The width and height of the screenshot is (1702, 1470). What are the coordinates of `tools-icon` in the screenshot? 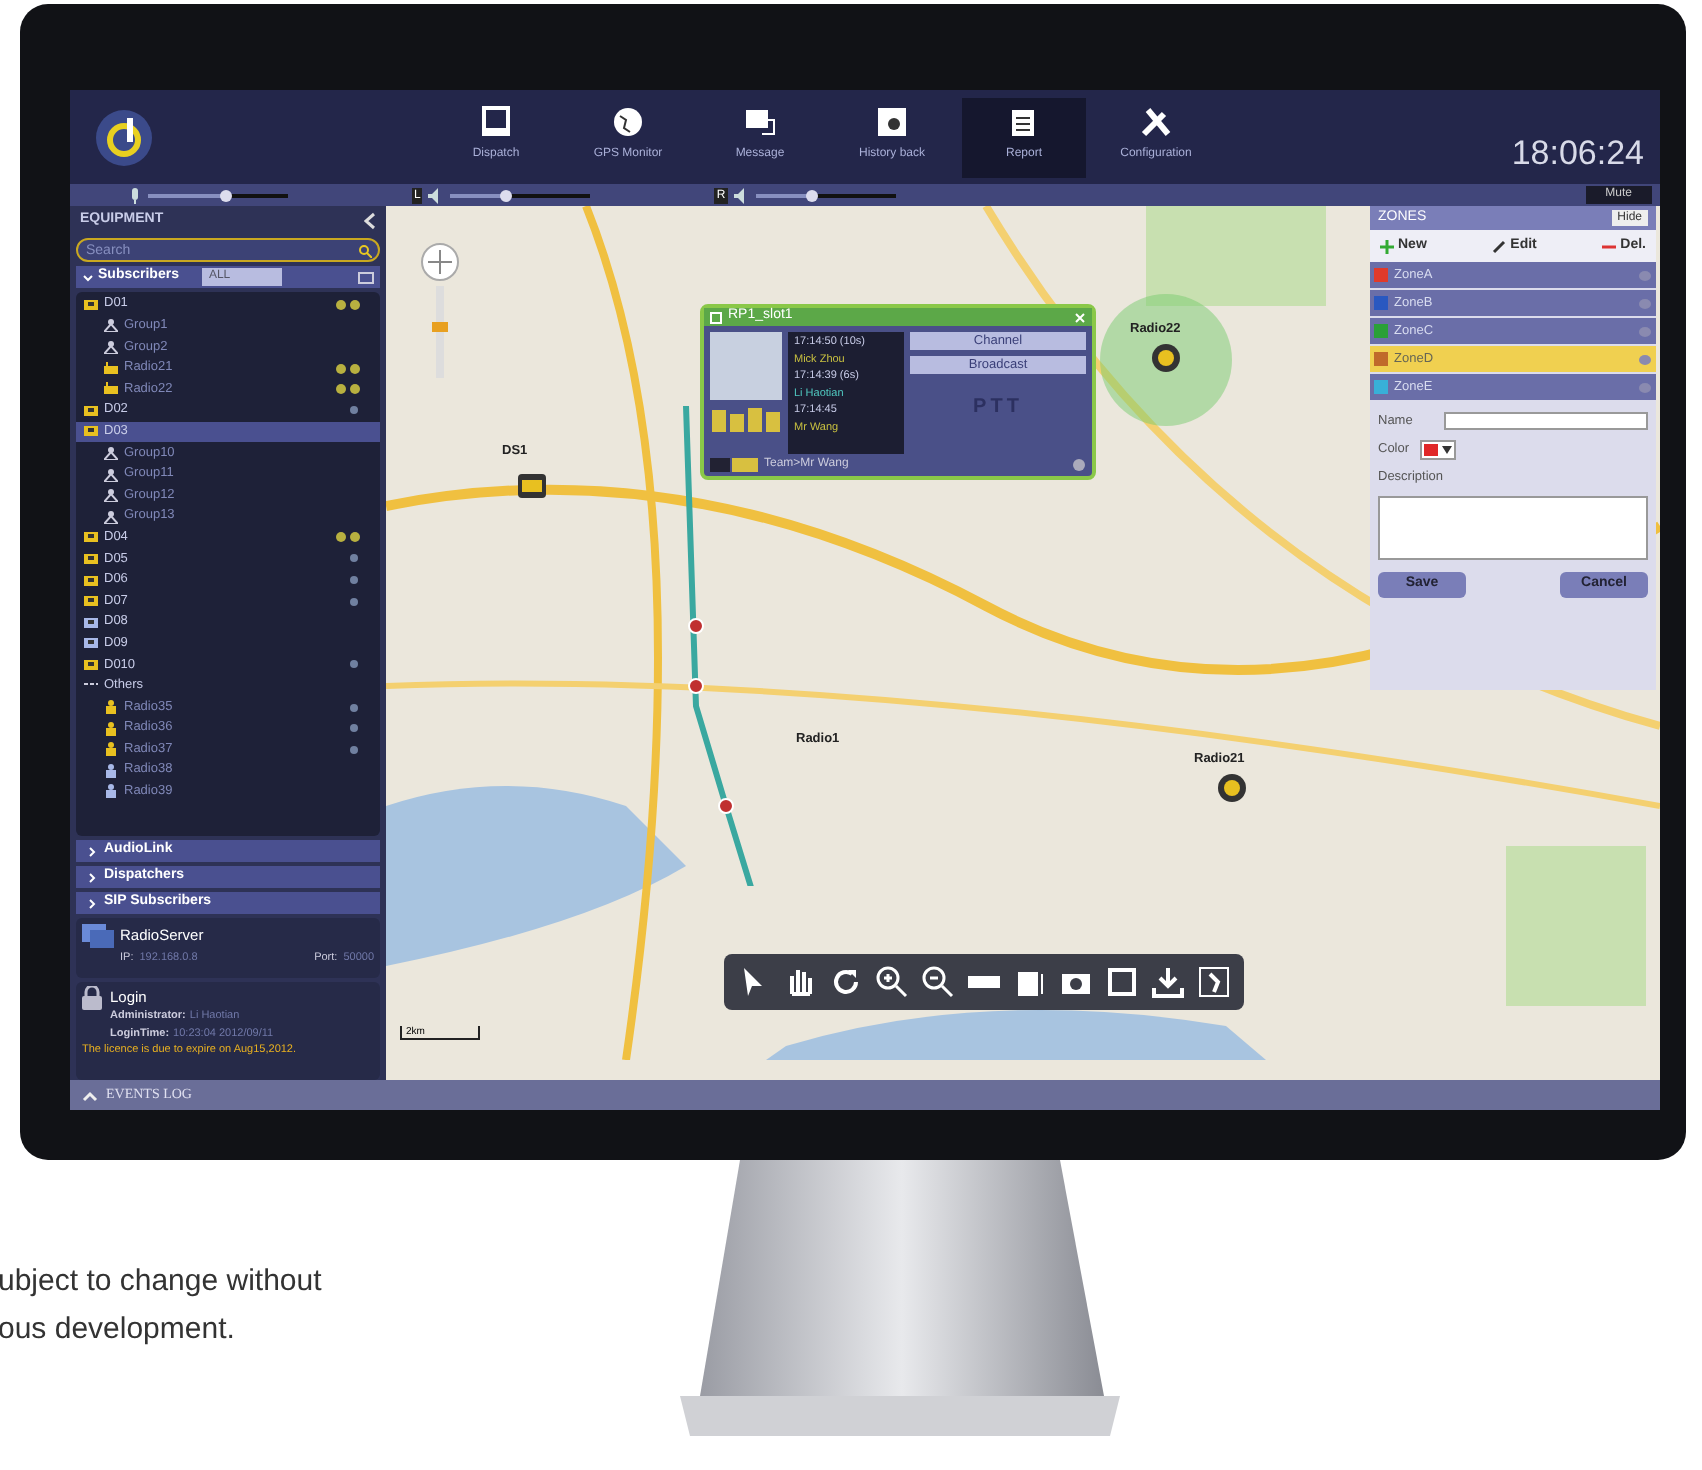 It's located at (1156, 121).